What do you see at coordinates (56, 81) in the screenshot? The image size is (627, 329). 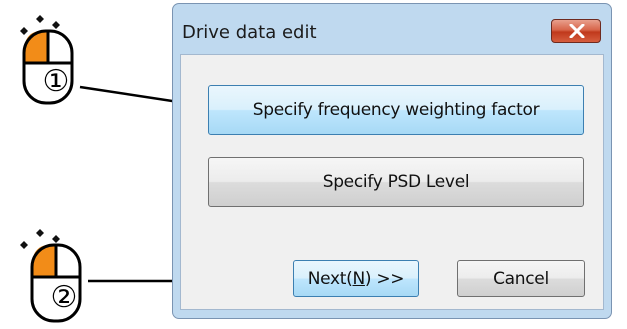 I see `step1-label: ①` at bounding box center [56, 81].